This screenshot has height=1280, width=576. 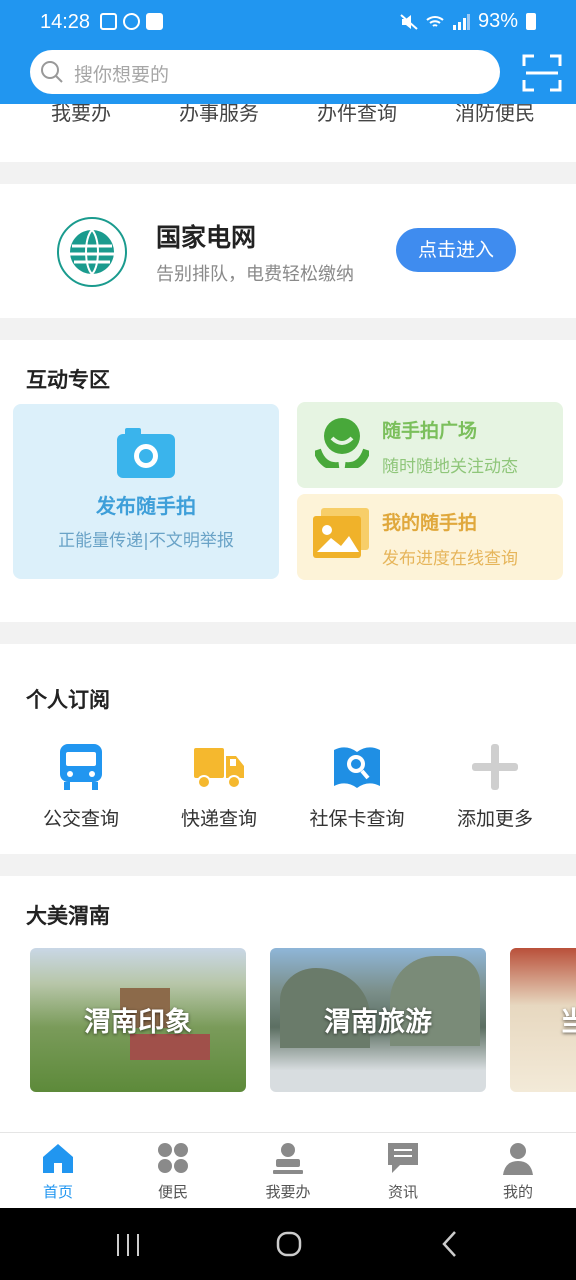 I want to click on social-card-query: 社保卡查询, so click(x=357, y=787).